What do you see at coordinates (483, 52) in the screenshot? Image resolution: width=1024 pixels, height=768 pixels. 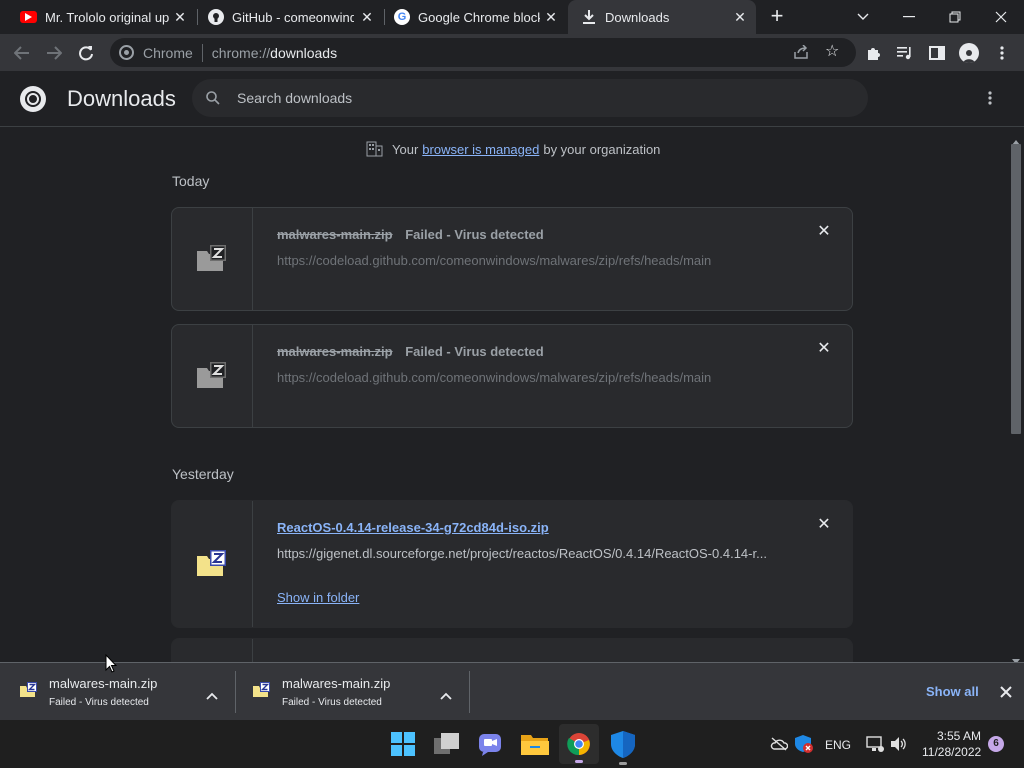 I see `address-bar: Chrome chrome:// downloads ☆` at bounding box center [483, 52].